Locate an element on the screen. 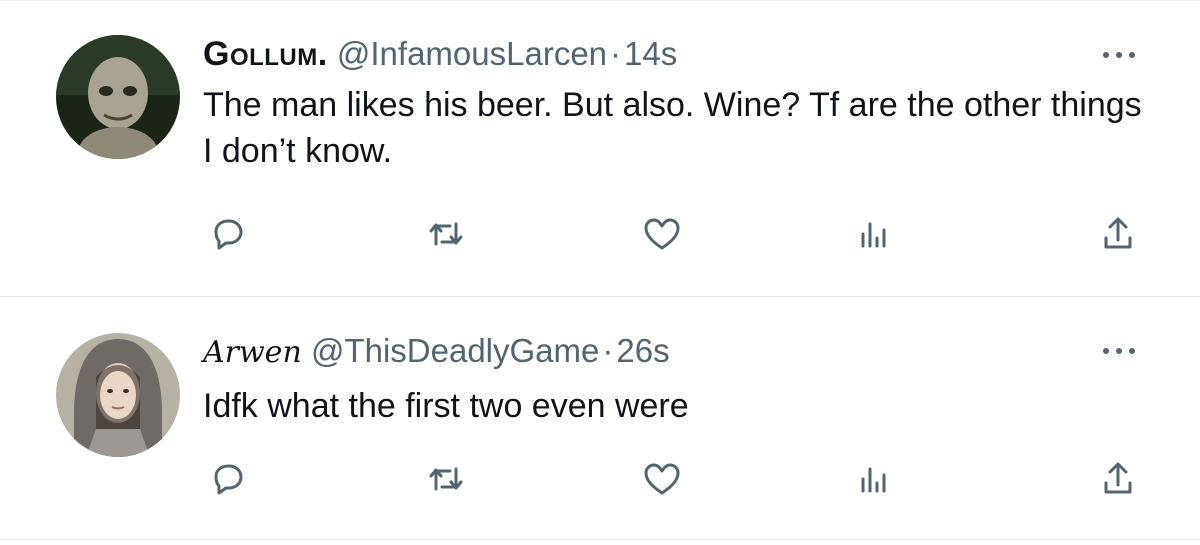  tweet-text: Idfk what the first two even were is located at coordinates (446, 406).